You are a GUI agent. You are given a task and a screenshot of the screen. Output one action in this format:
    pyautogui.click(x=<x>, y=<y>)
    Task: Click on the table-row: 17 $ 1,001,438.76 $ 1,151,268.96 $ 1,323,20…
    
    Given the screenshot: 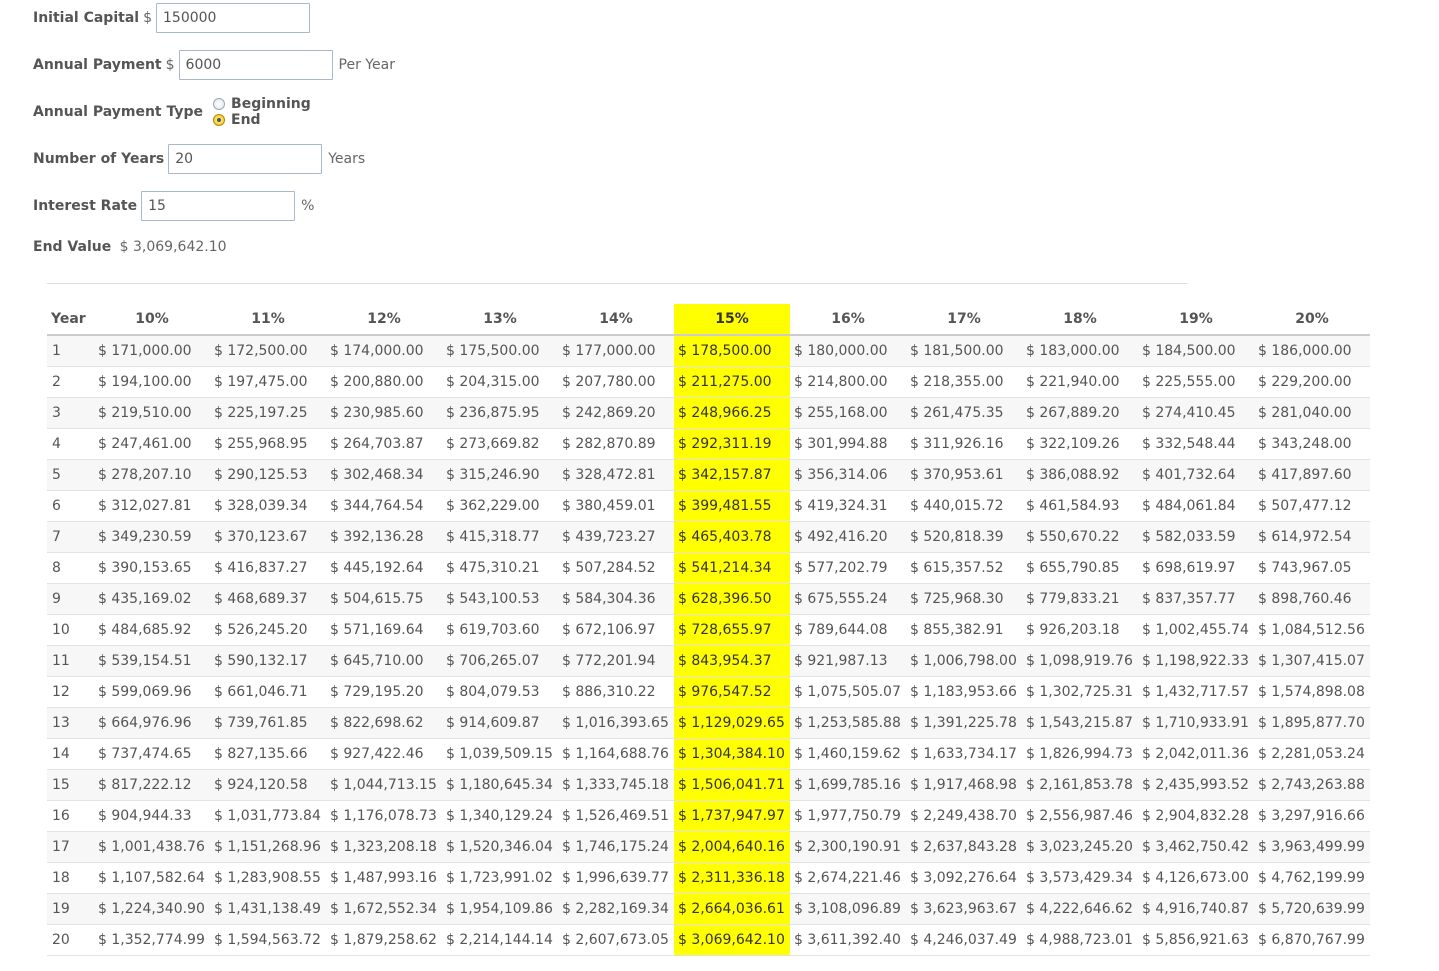 What is the action you would take?
    pyautogui.click(x=708, y=847)
    